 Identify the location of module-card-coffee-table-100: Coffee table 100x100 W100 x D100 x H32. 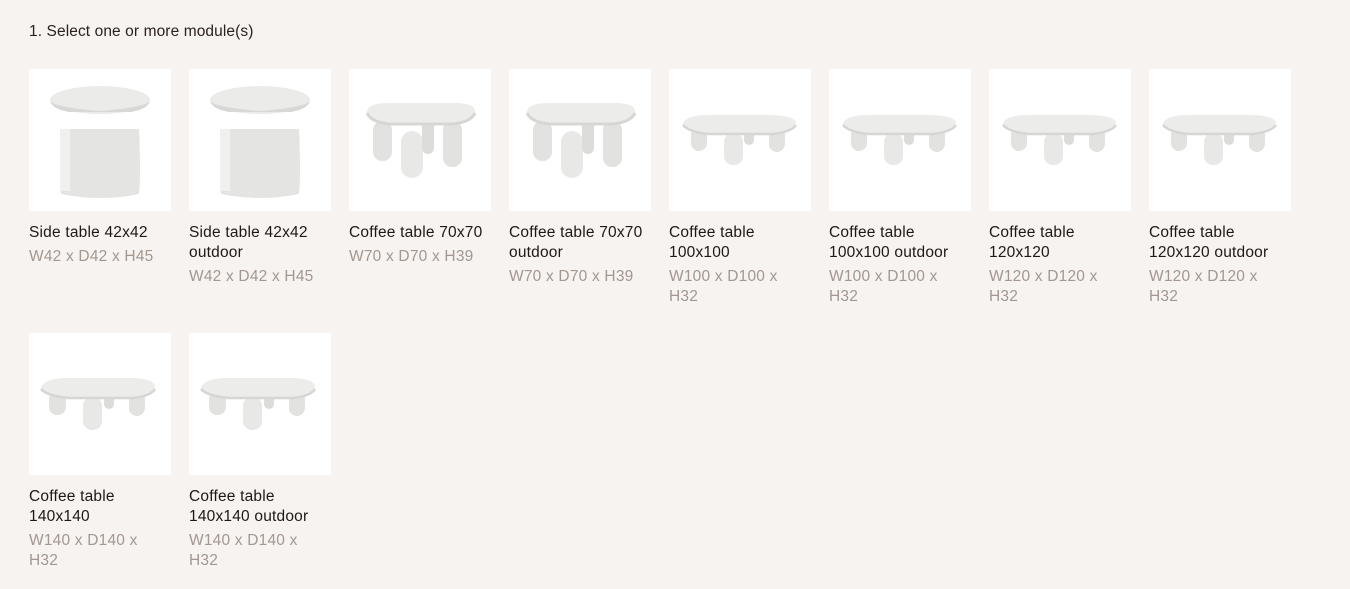
(740, 201).